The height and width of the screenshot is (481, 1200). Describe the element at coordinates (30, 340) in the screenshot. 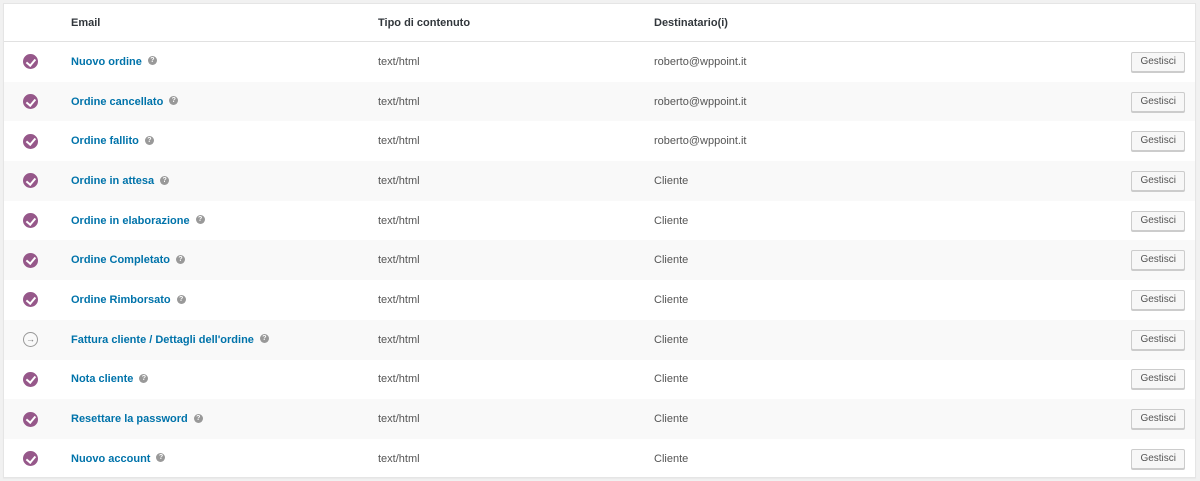

I see `manual-arrow-circle-icon: →` at that location.